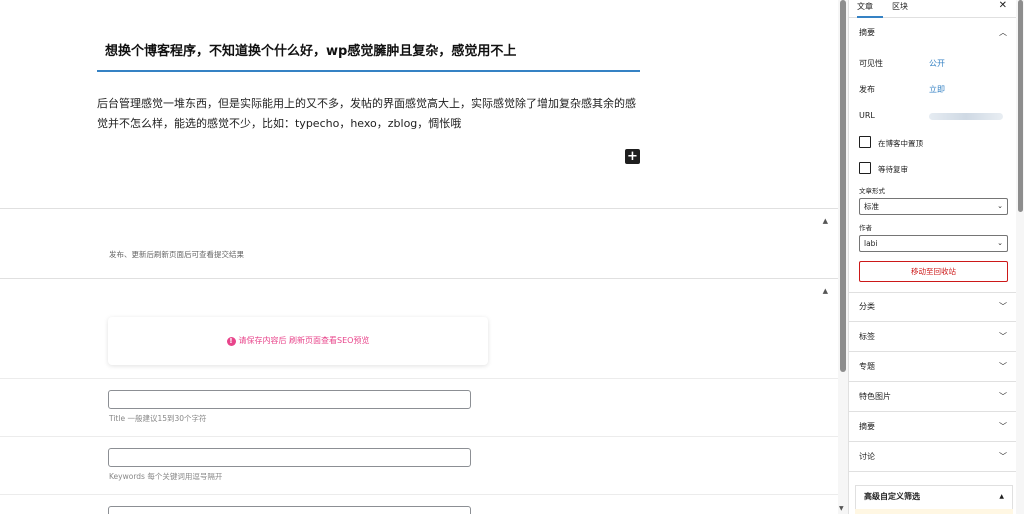 The width and height of the screenshot is (1024, 514). I want to click on add-block-button: +, so click(632, 156).